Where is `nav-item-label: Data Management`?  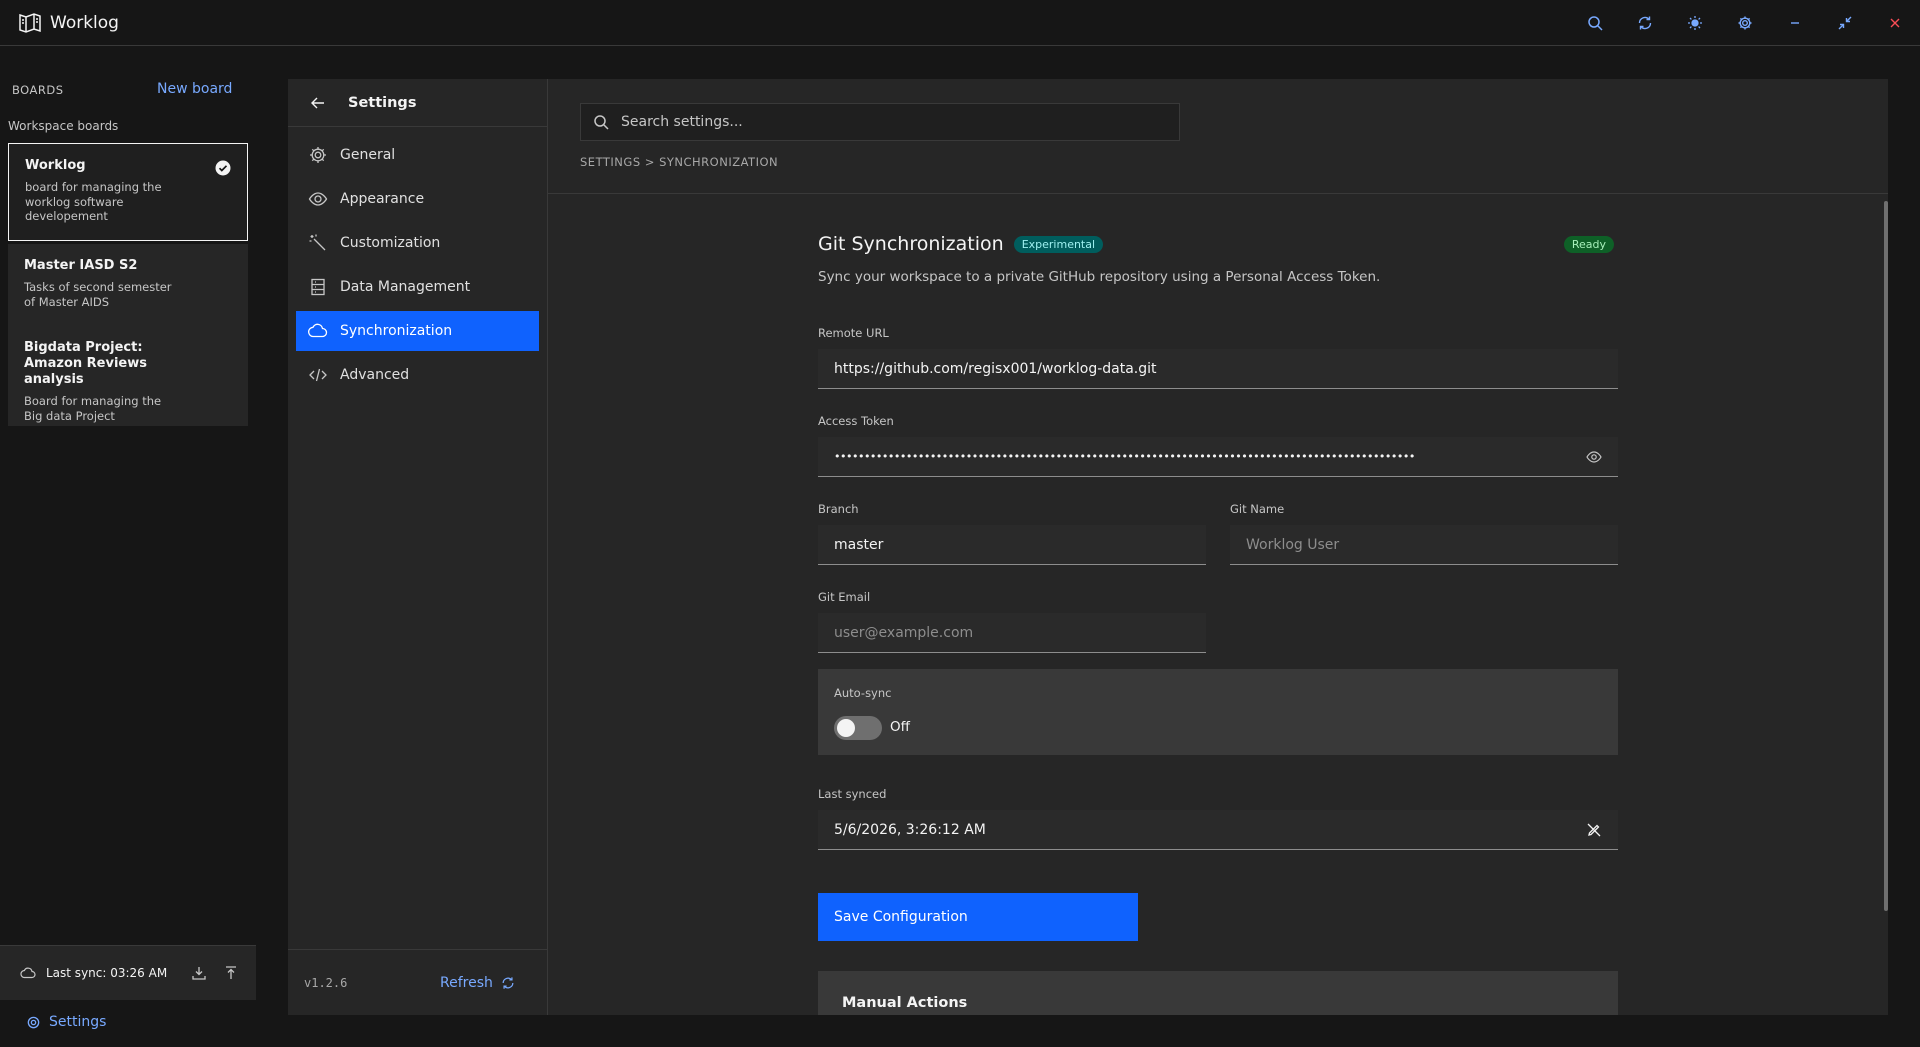 nav-item-label: Data Management is located at coordinates (405, 287).